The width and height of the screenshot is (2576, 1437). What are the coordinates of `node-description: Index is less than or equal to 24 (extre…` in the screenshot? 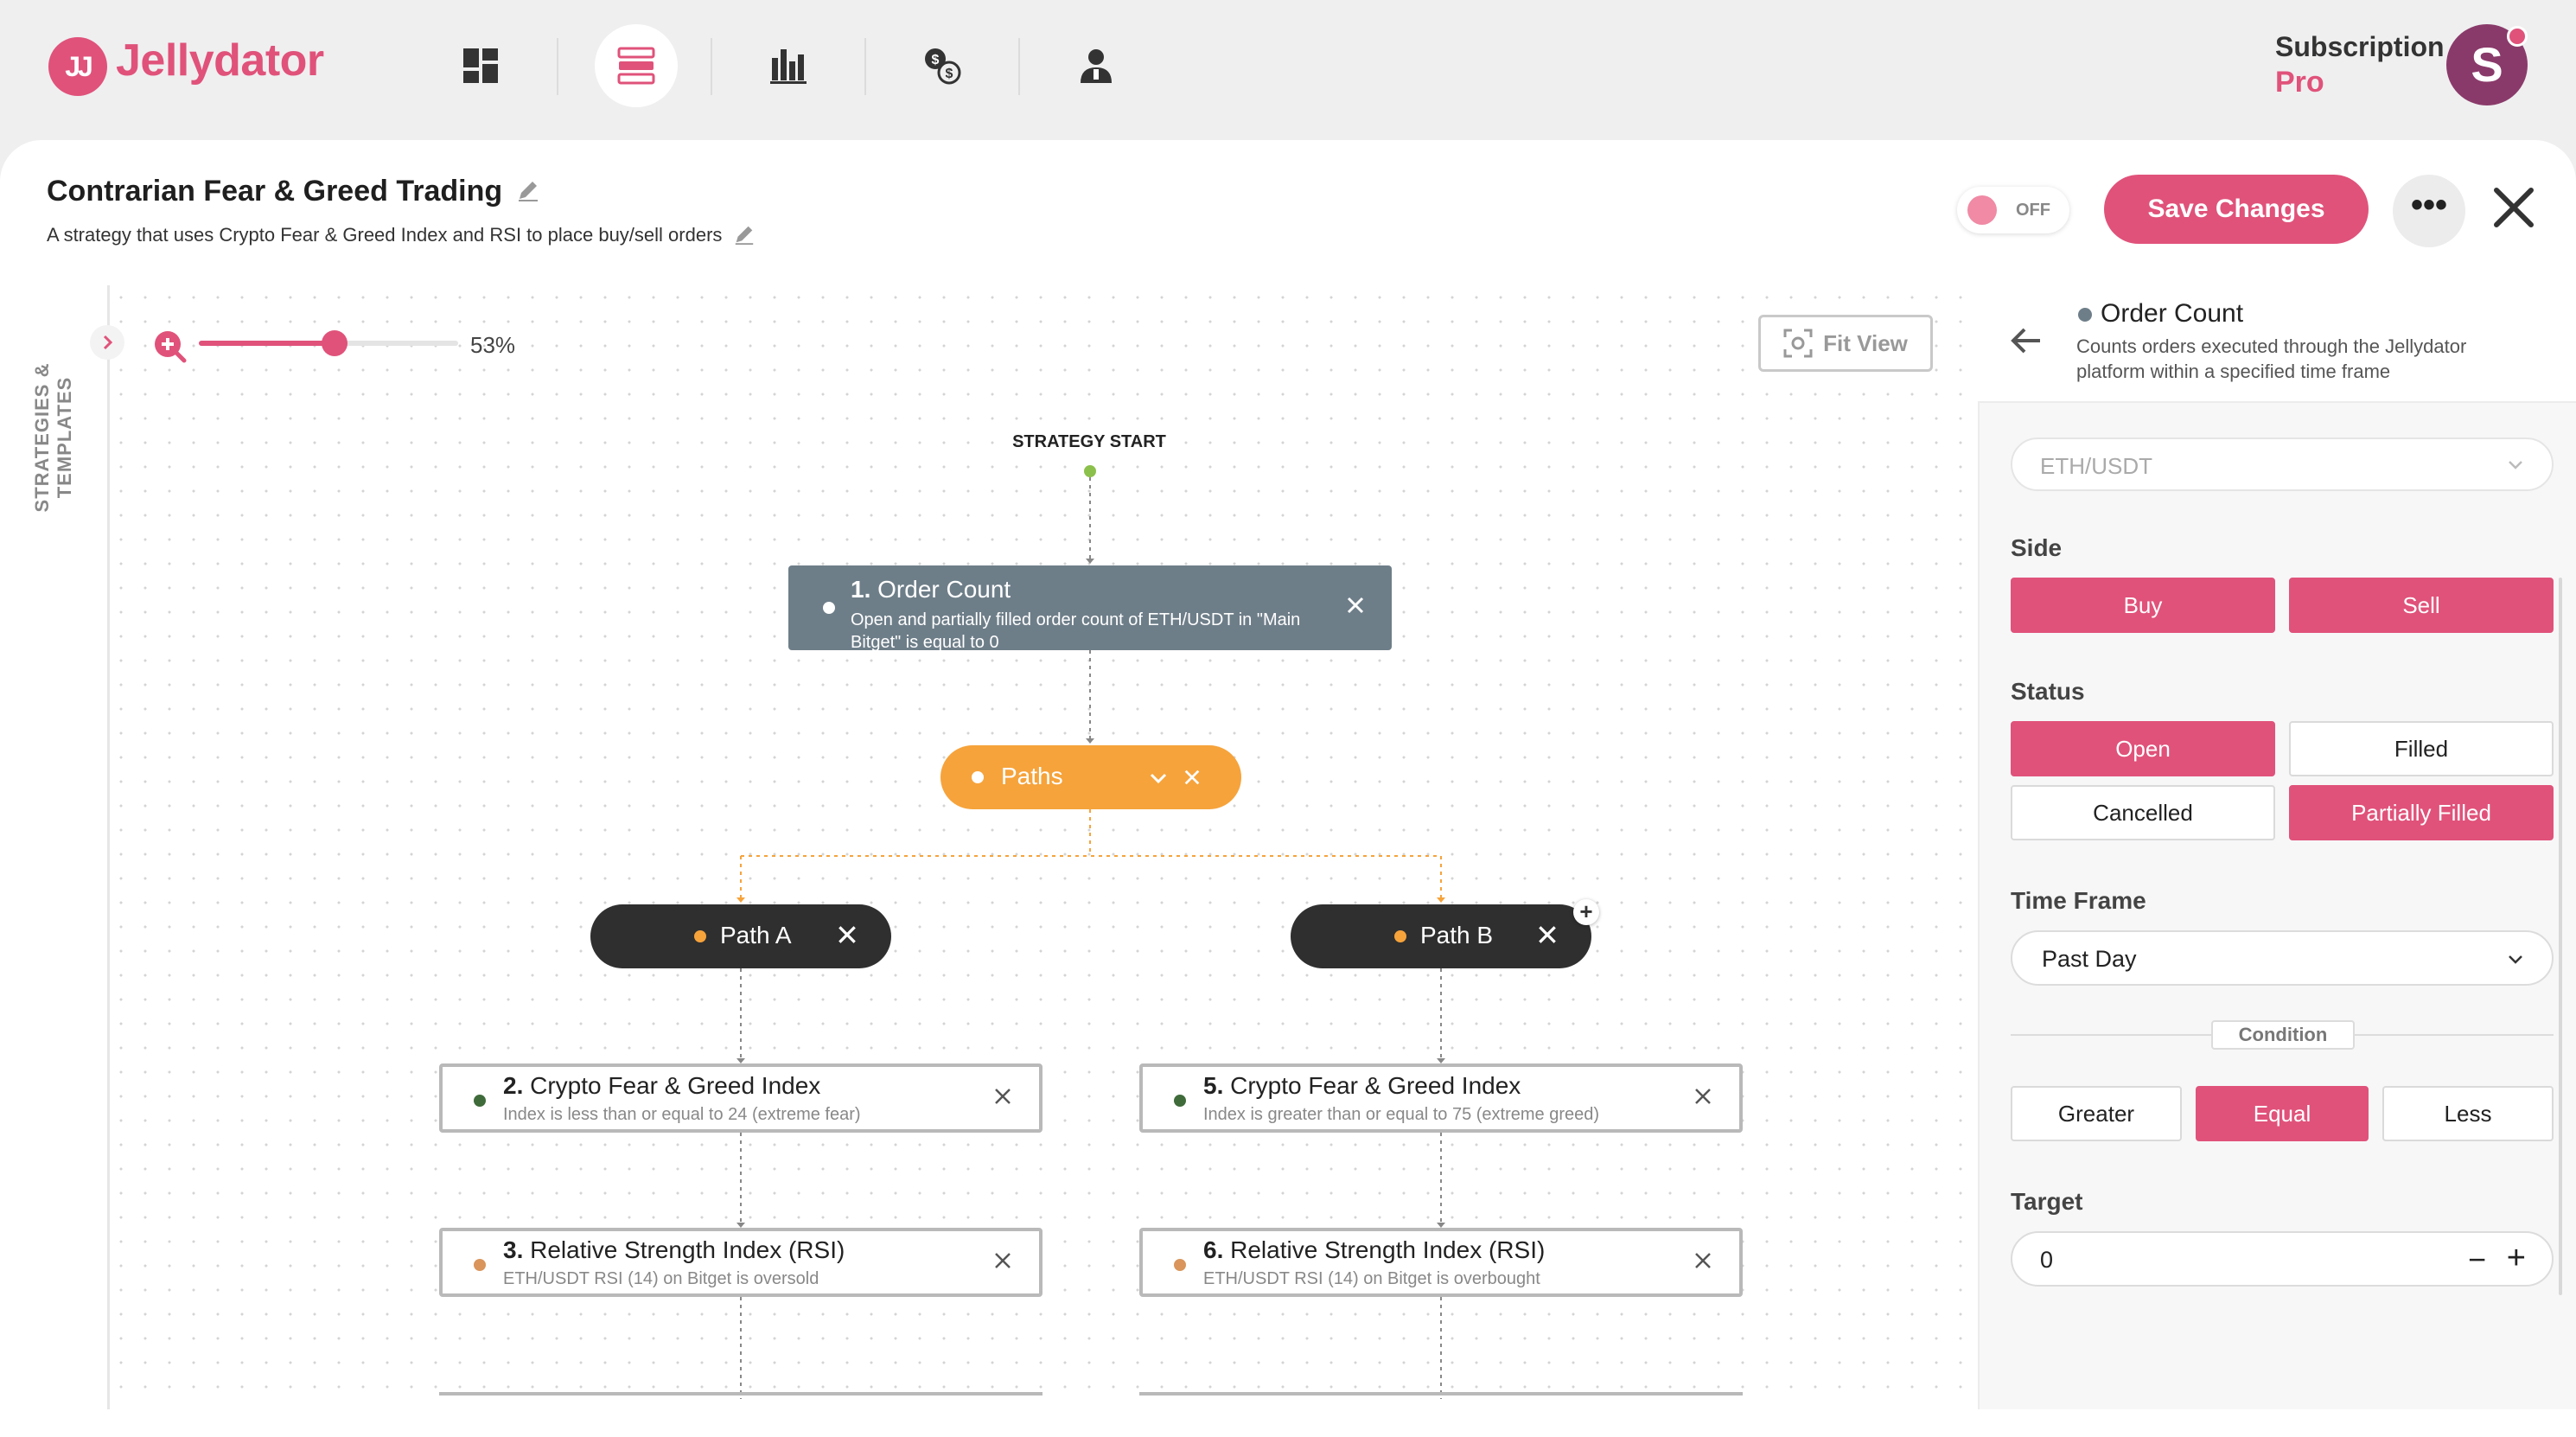 It's located at (682, 1114).